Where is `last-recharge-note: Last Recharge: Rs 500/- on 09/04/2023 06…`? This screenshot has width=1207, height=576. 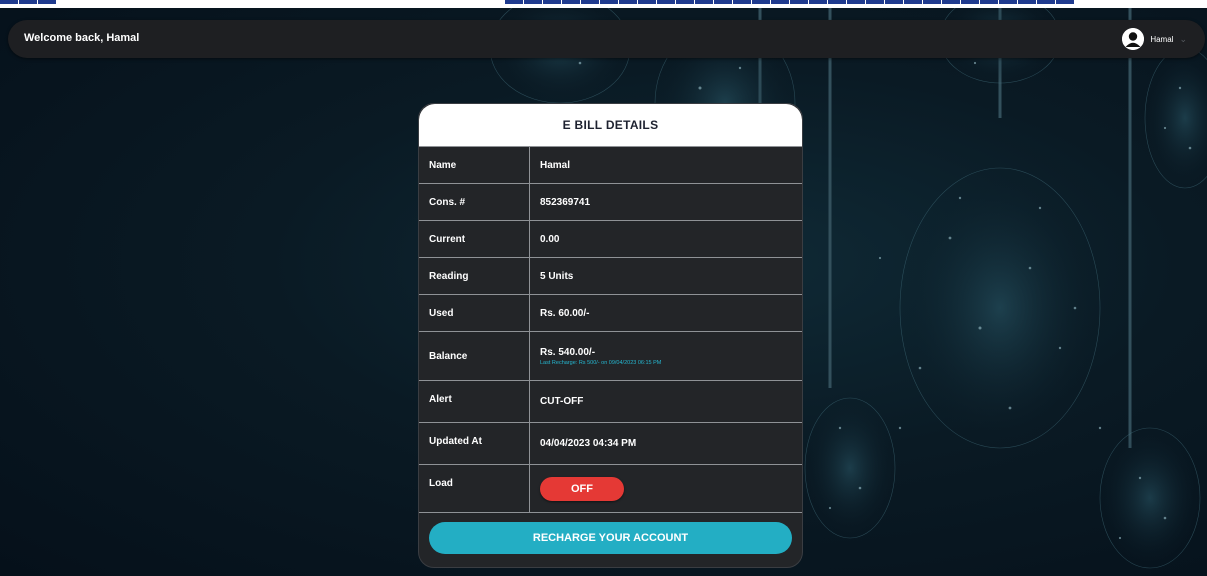
last-recharge-note: Last Recharge: Rs 500/- on 09/04/2023 06… is located at coordinates (601, 362).